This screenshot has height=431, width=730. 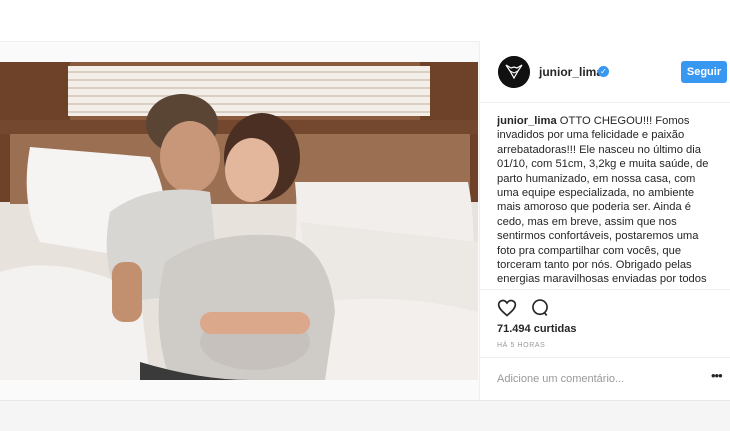 What do you see at coordinates (537, 329) in the screenshot?
I see `likes-count: 71.494 curtidas` at bounding box center [537, 329].